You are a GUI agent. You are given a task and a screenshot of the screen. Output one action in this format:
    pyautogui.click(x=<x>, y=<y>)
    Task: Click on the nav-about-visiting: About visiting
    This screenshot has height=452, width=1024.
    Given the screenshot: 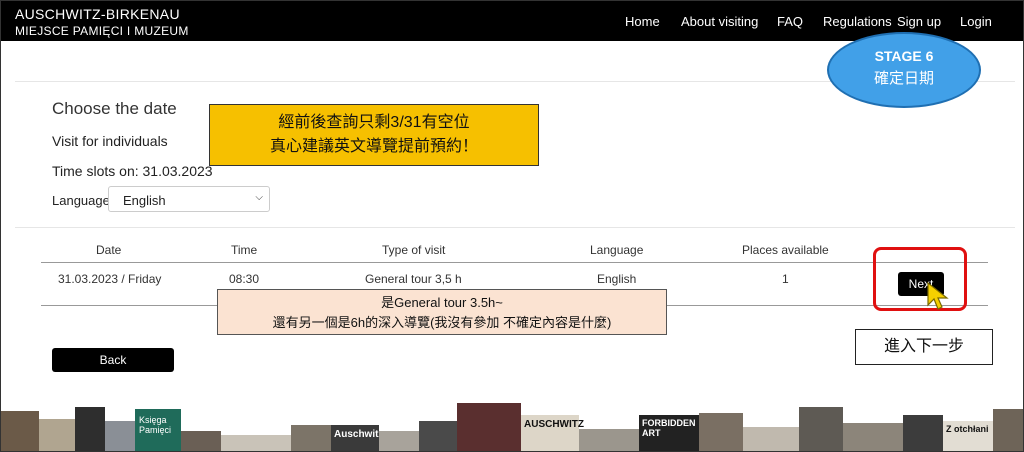 What is the action you would take?
    pyautogui.click(x=719, y=21)
    